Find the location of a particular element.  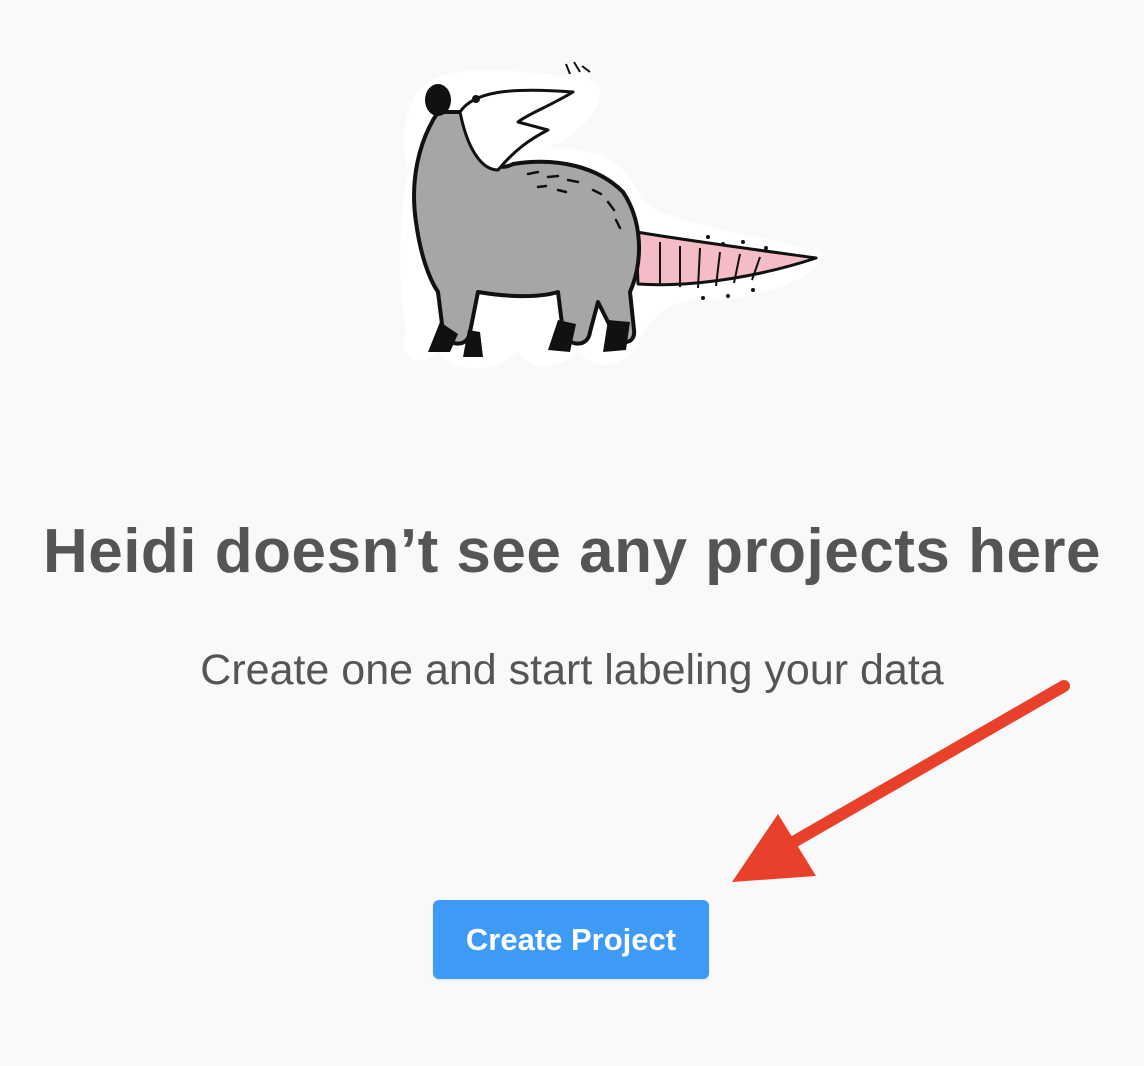

red-arrow-icon is located at coordinates (900, 784).